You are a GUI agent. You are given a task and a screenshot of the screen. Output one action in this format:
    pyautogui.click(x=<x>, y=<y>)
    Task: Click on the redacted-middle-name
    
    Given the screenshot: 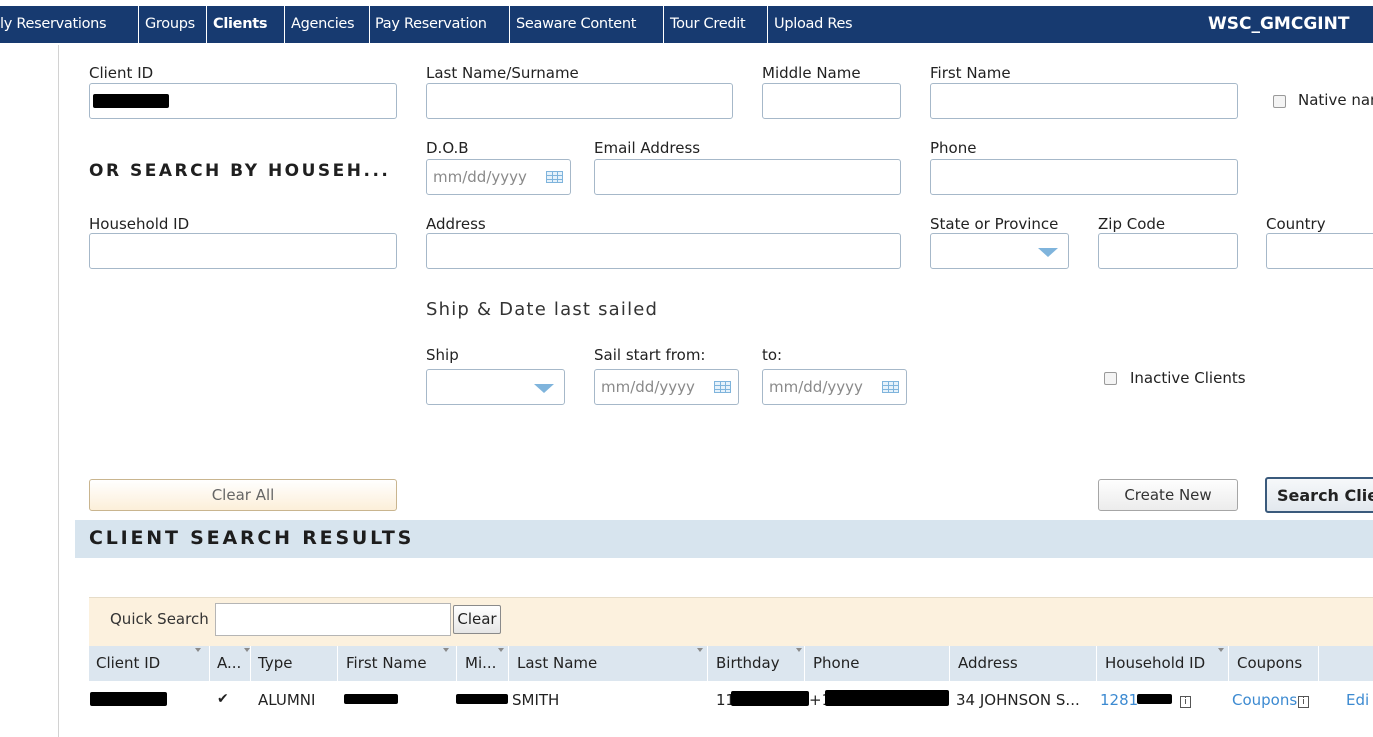 What is the action you would take?
    pyautogui.click(x=482, y=699)
    